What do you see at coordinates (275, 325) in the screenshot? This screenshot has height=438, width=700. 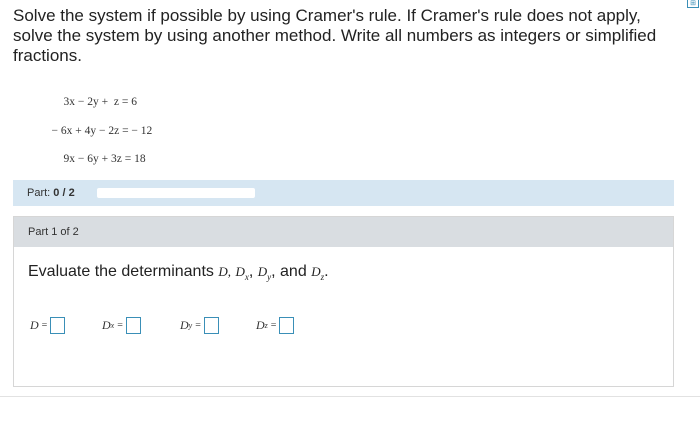 I see `determinant-dz: Dz =` at bounding box center [275, 325].